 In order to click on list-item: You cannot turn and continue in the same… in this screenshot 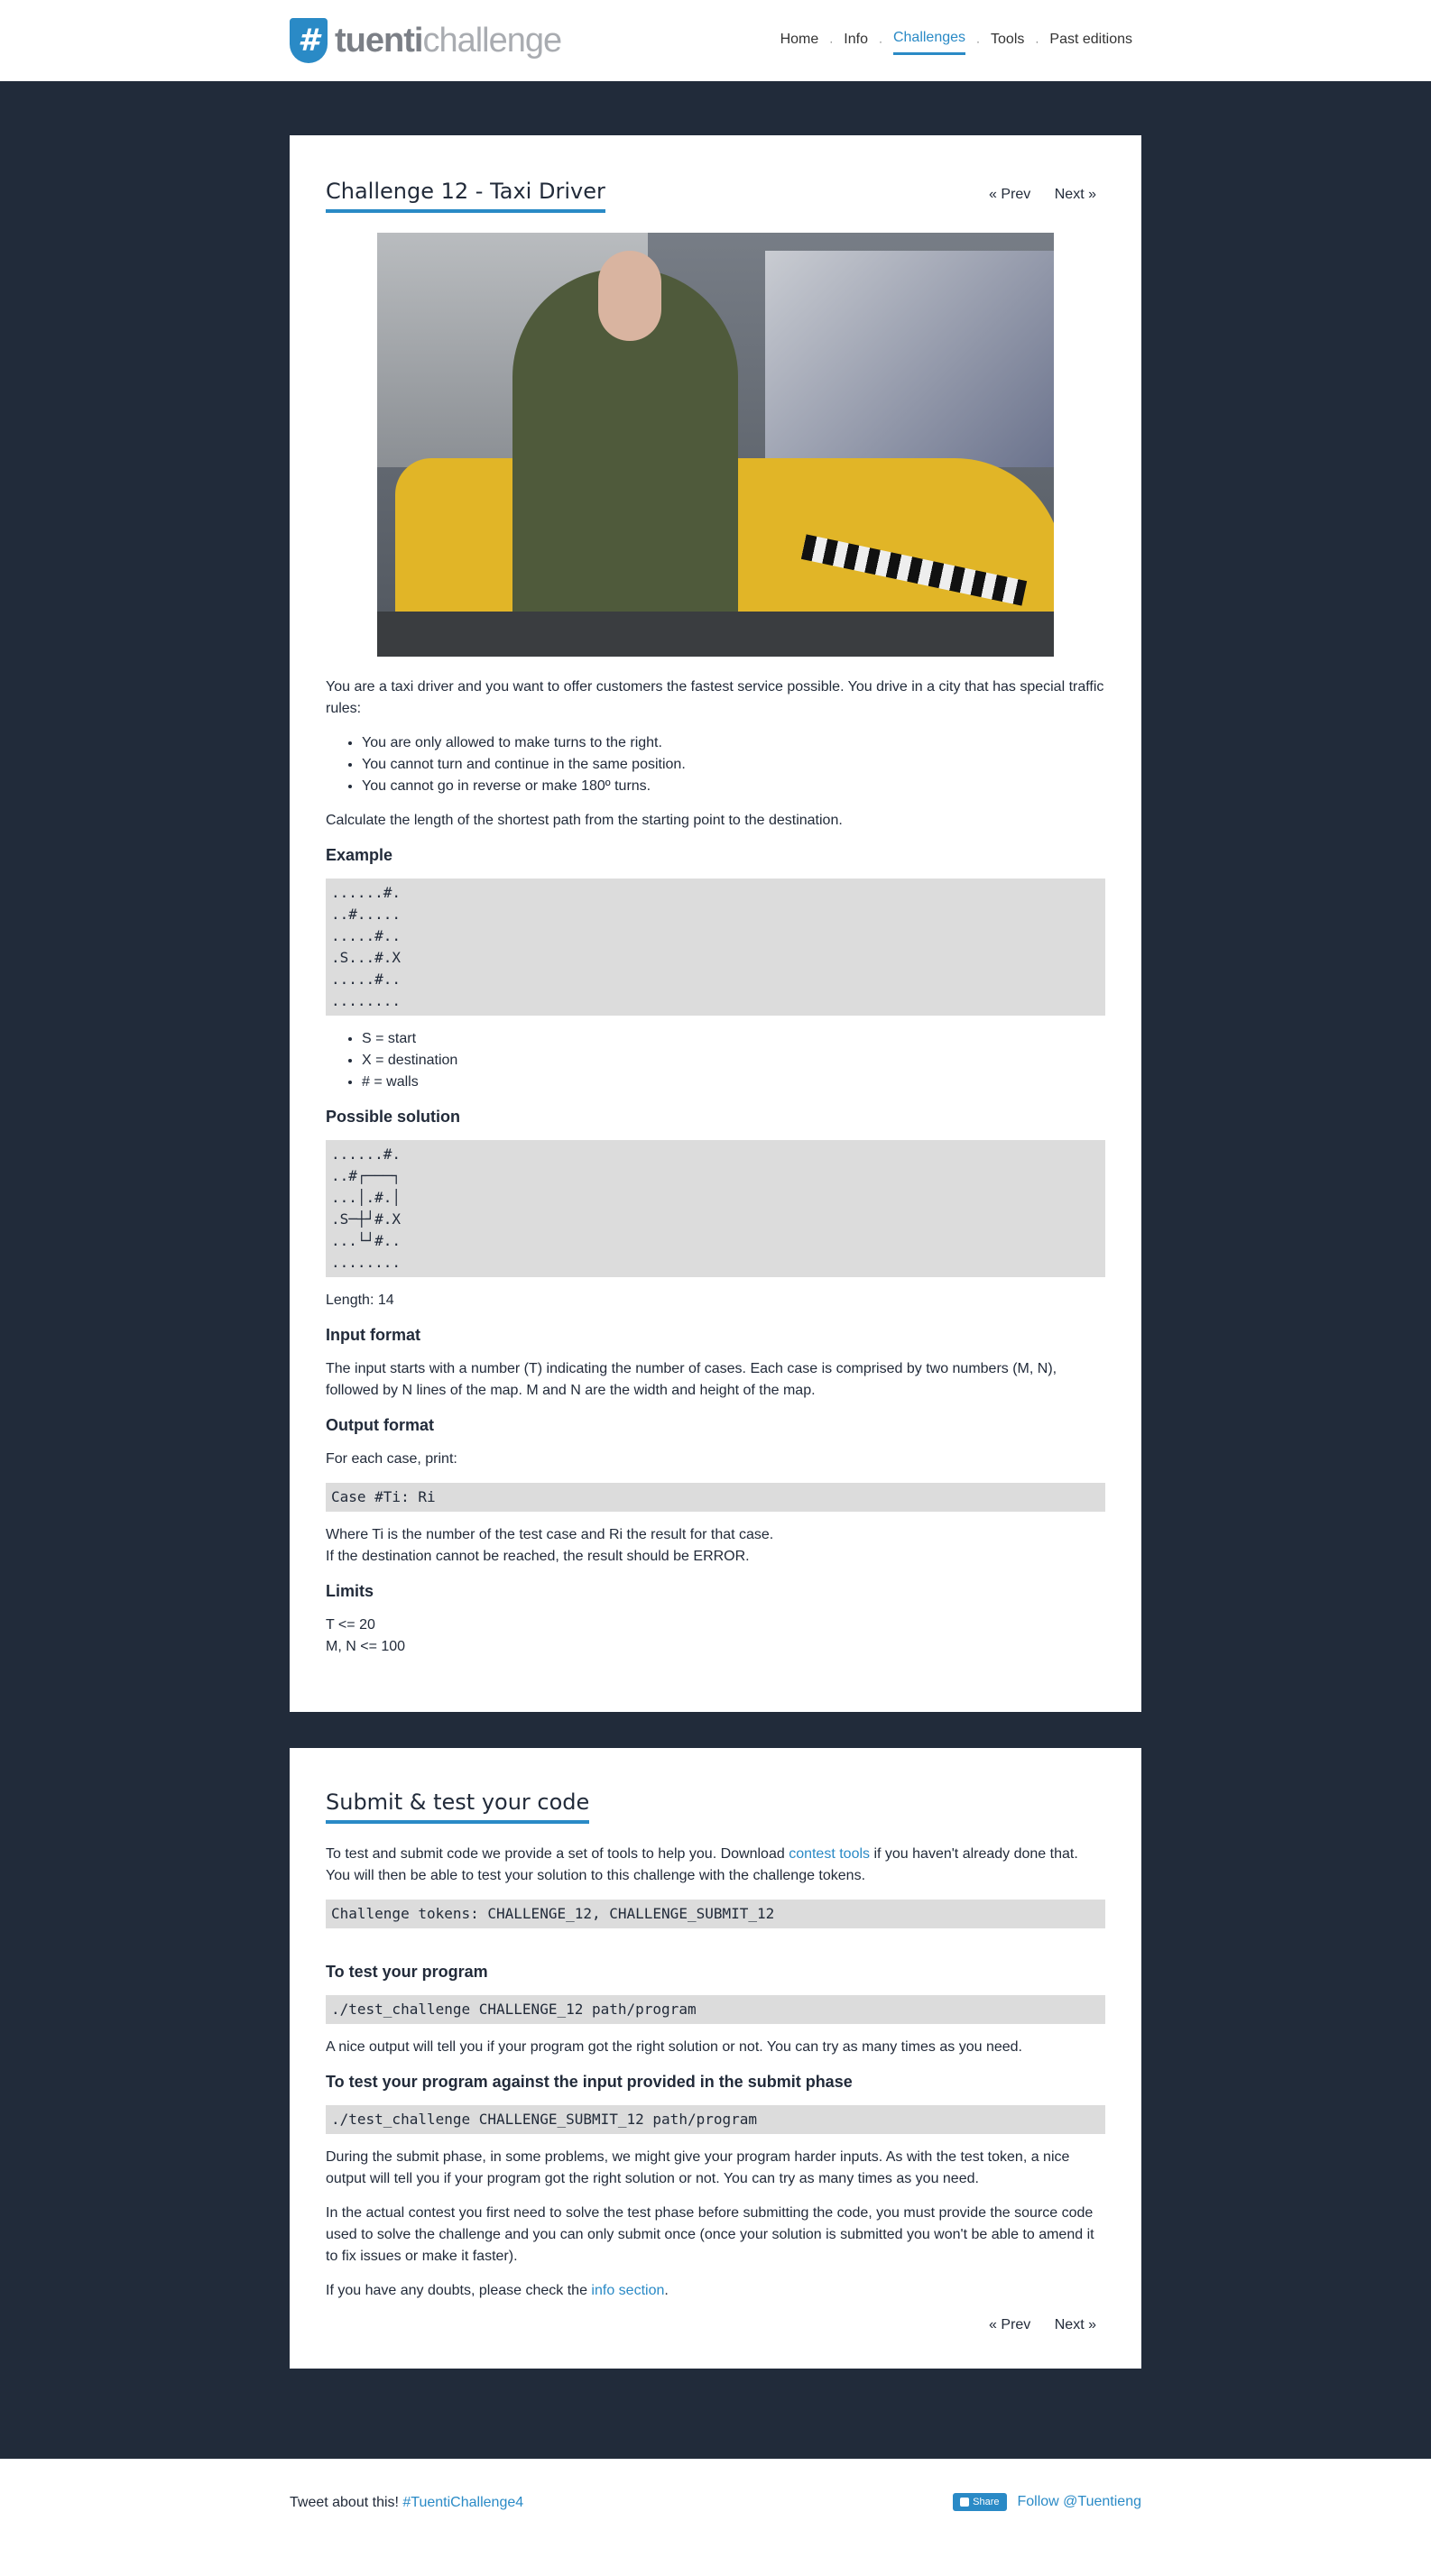, I will do `click(734, 765)`.